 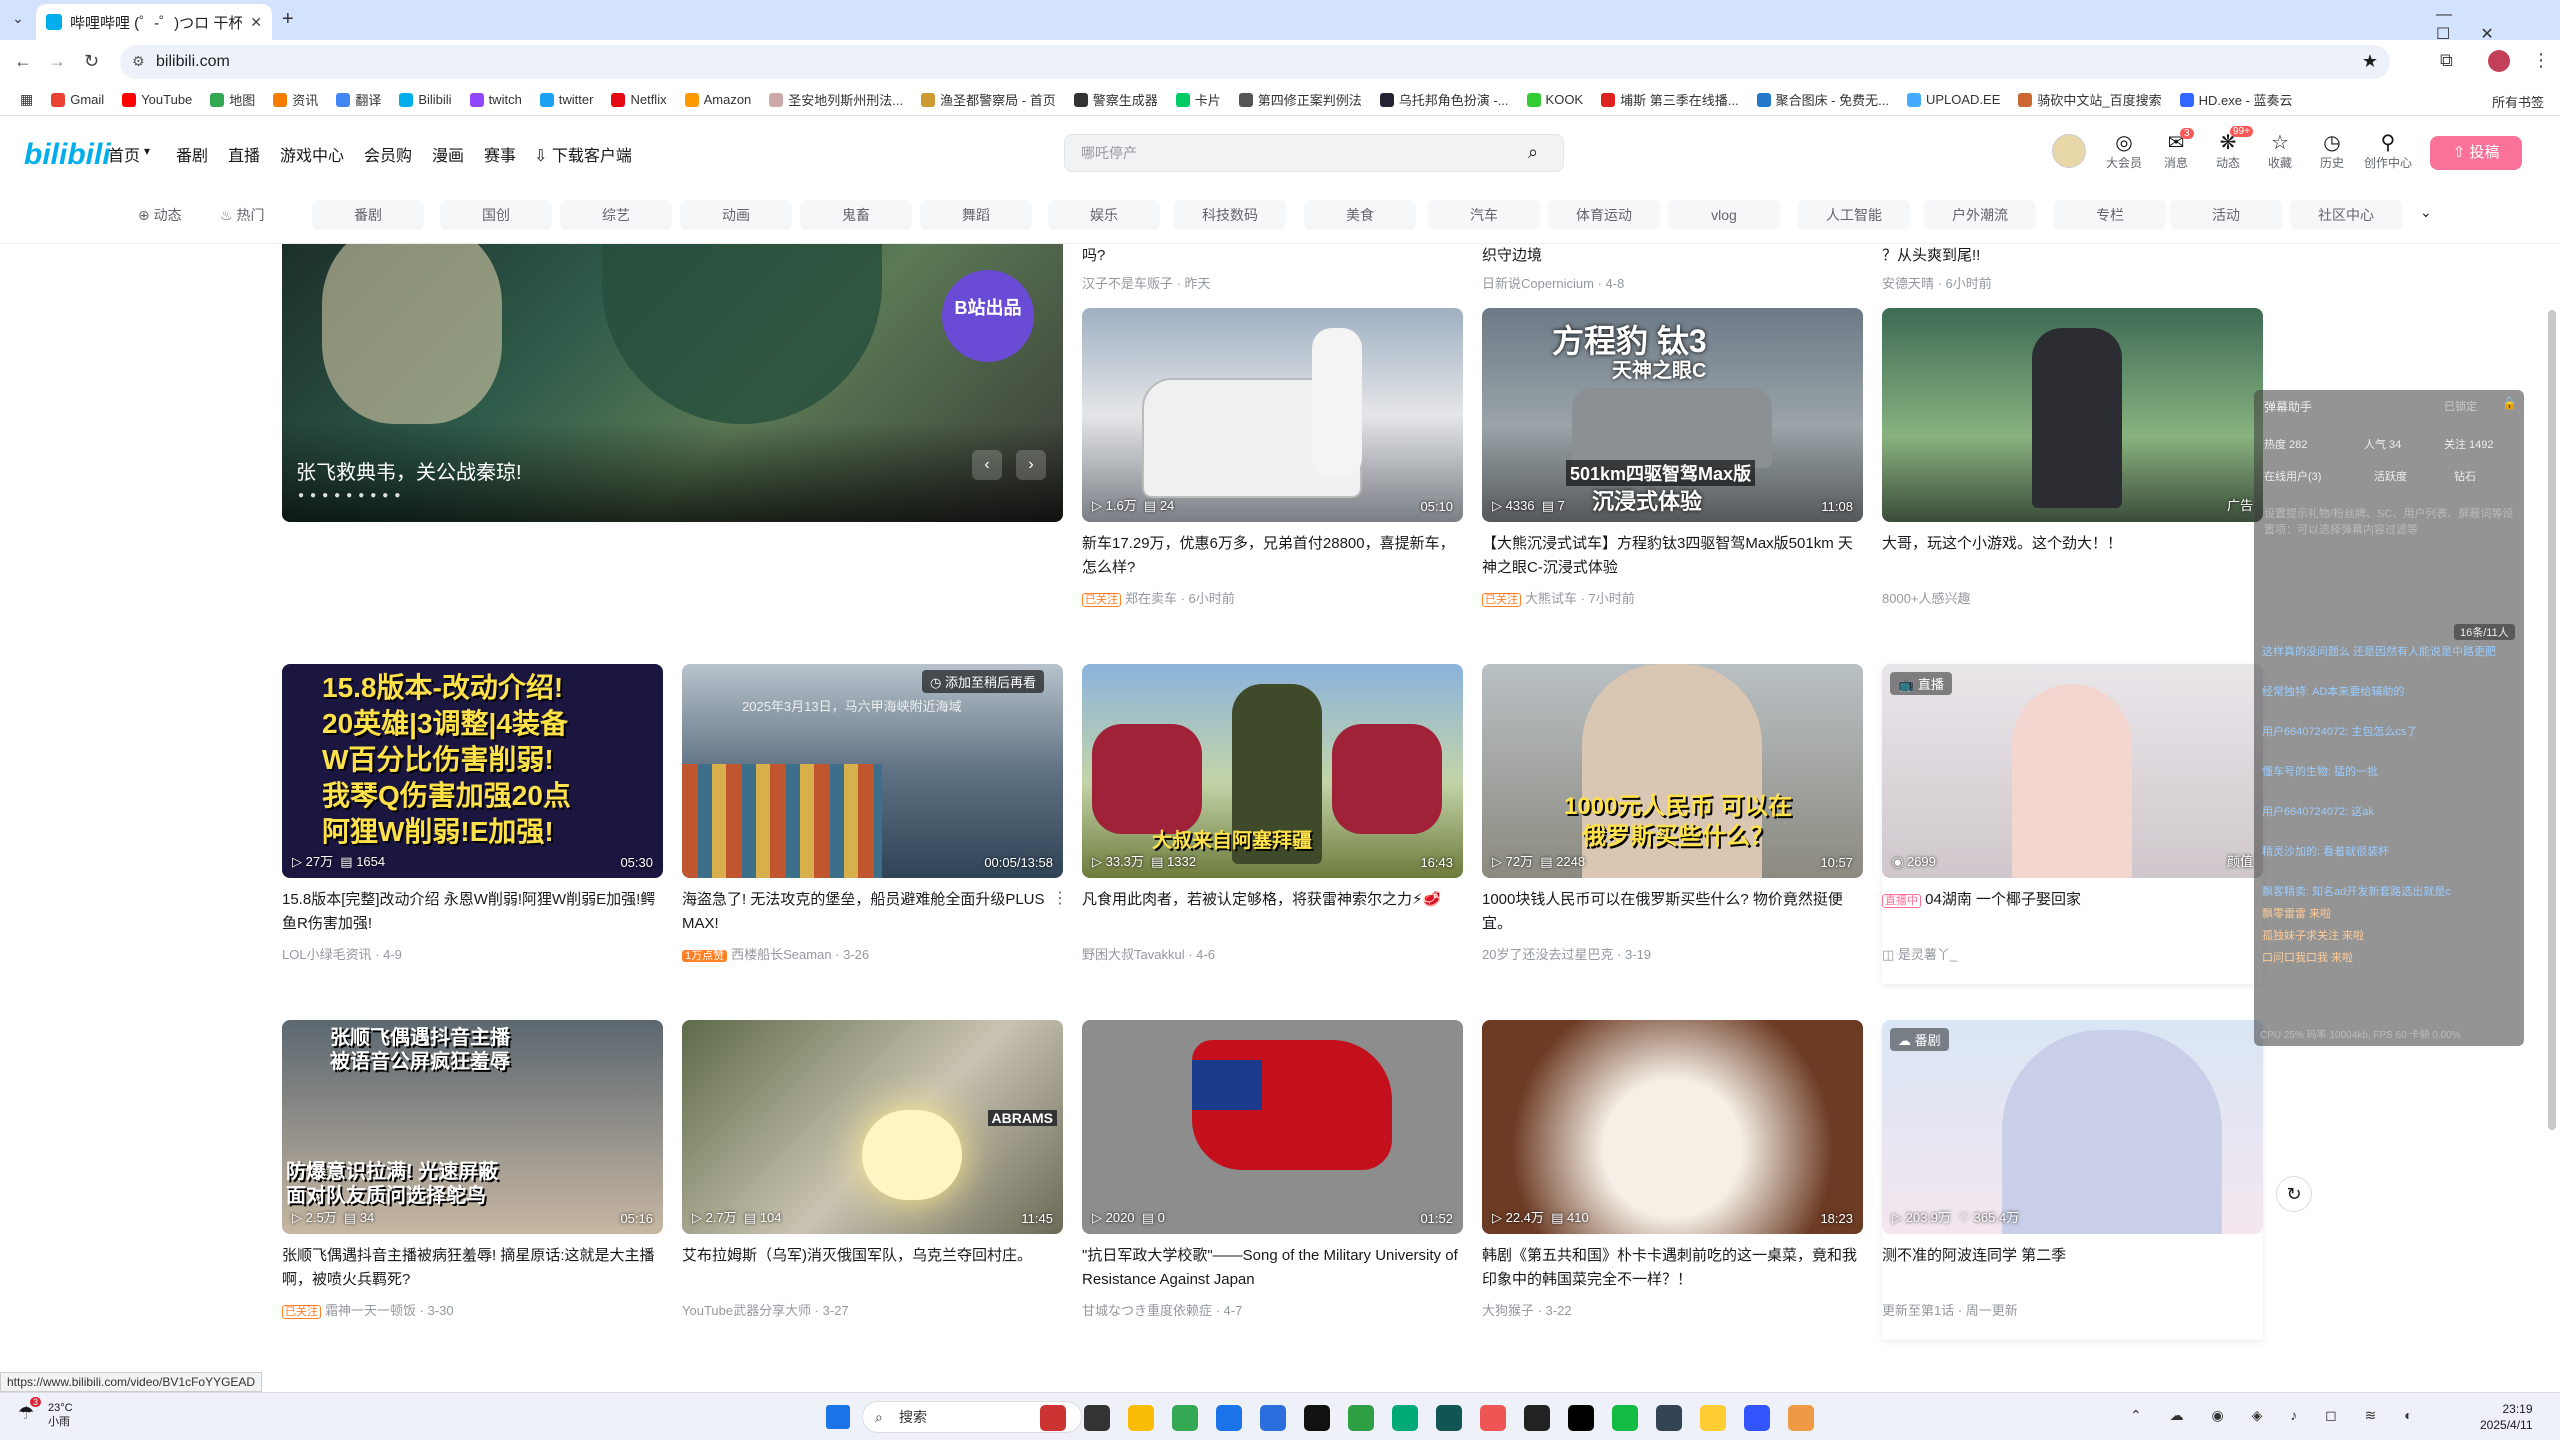 I want to click on bookmark-item: 翻译, so click(x=358, y=99).